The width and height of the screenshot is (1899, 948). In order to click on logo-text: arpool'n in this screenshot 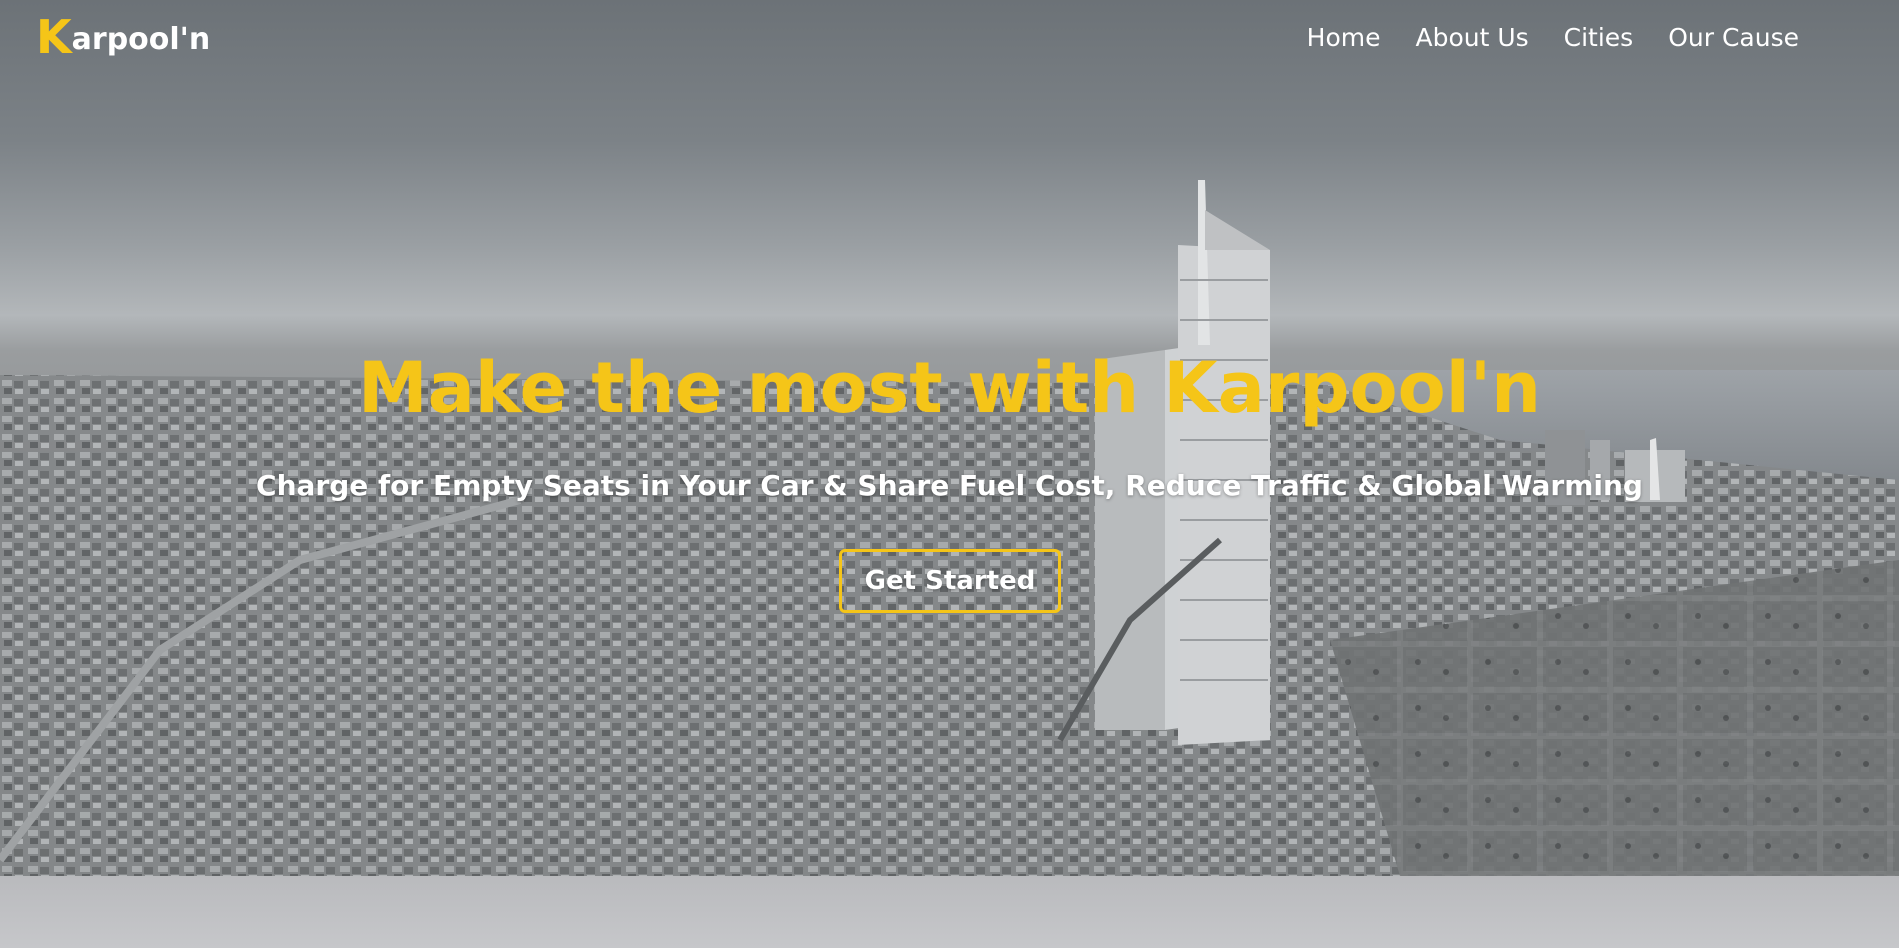, I will do `click(141, 39)`.